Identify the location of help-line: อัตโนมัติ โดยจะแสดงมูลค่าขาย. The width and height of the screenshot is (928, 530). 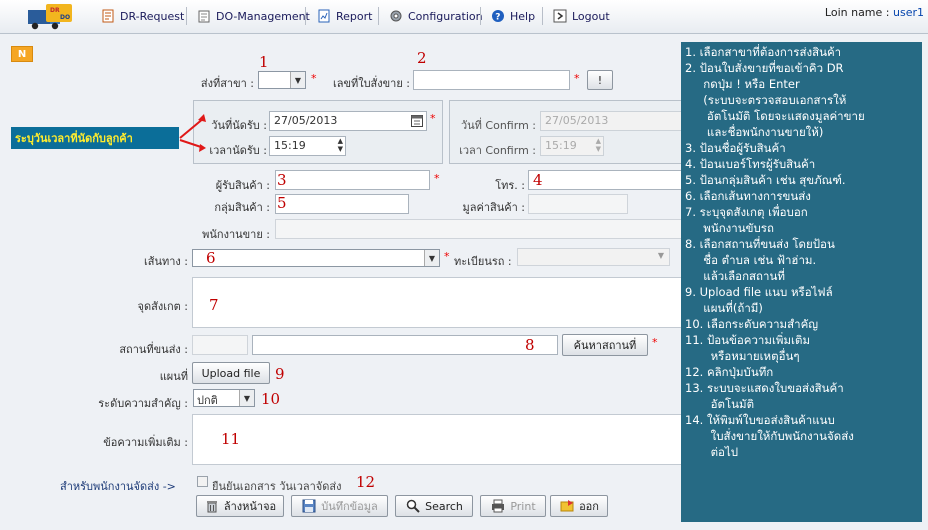
(775, 116).